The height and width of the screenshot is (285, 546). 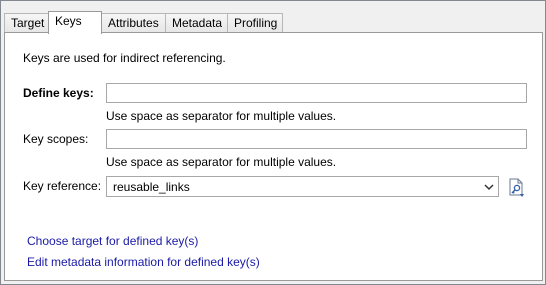 What do you see at coordinates (255, 23) in the screenshot?
I see `tab-profiling: Profiling` at bounding box center [255, 23].